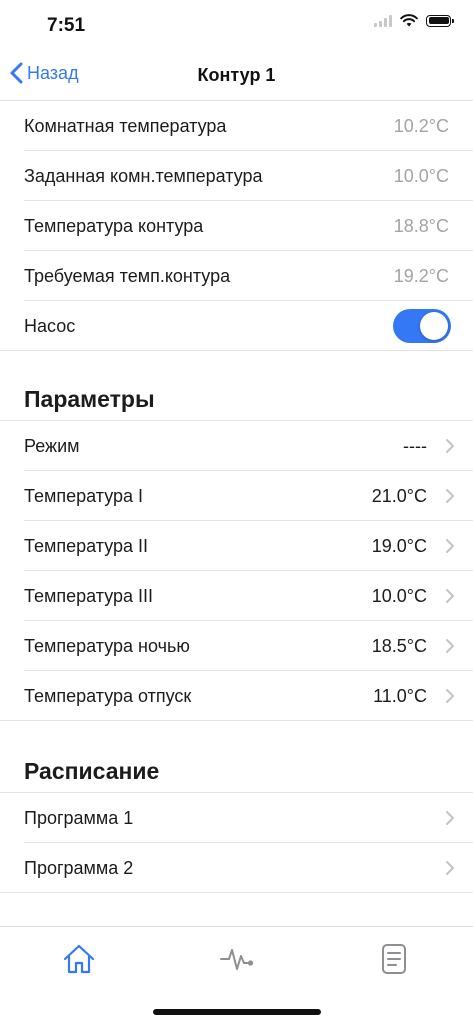 This screenshot has height=1025, width=473. Describe the element at coordinates (236, 126) in the screenshot. I see `room-temperature-row: Комнатная температура 10.2°C` at that location.